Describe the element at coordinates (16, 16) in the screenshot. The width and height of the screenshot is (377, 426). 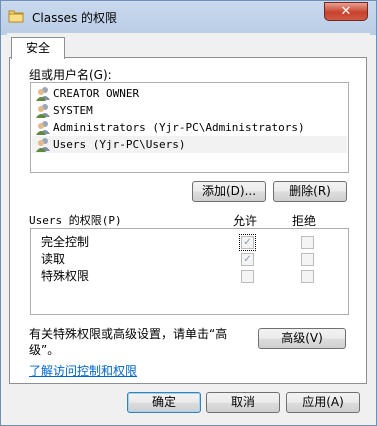
I see `folder-icon` at that location.